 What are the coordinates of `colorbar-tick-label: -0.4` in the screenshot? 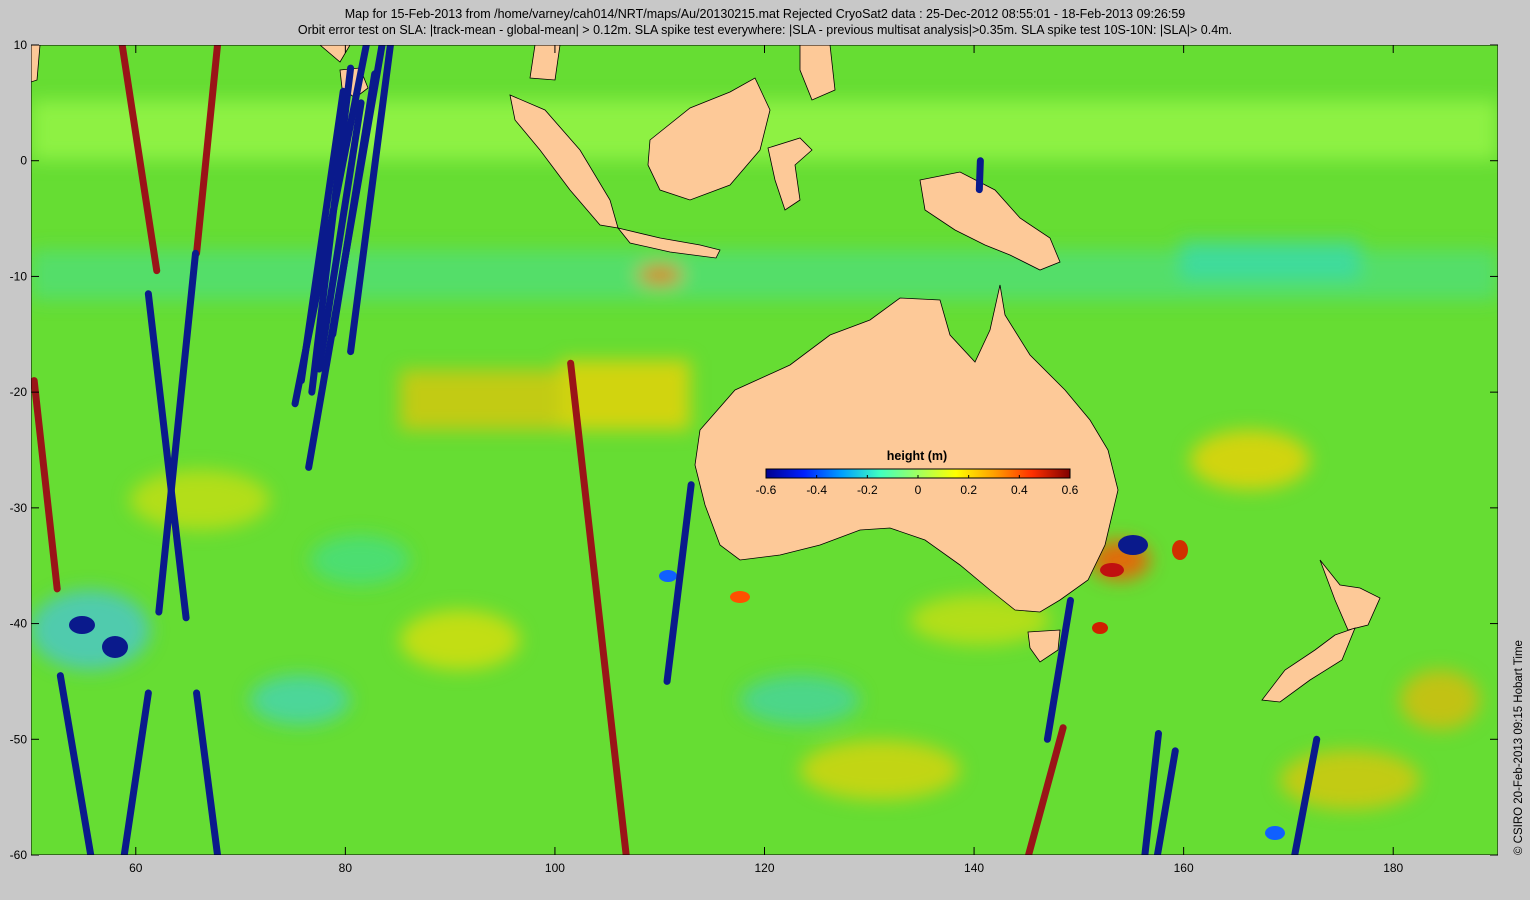 It's located at (816, 490).